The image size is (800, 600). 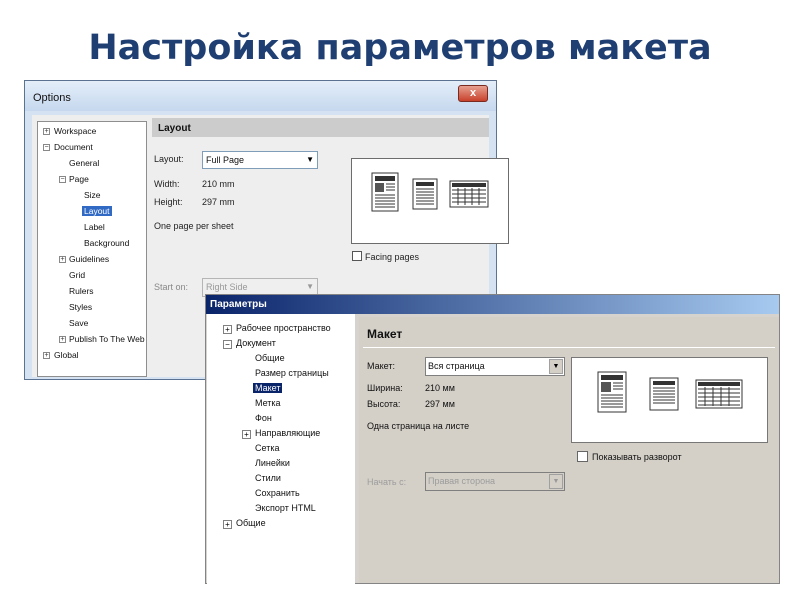 I want to click on height-value: 297 мм, so click(x=440, y=404).